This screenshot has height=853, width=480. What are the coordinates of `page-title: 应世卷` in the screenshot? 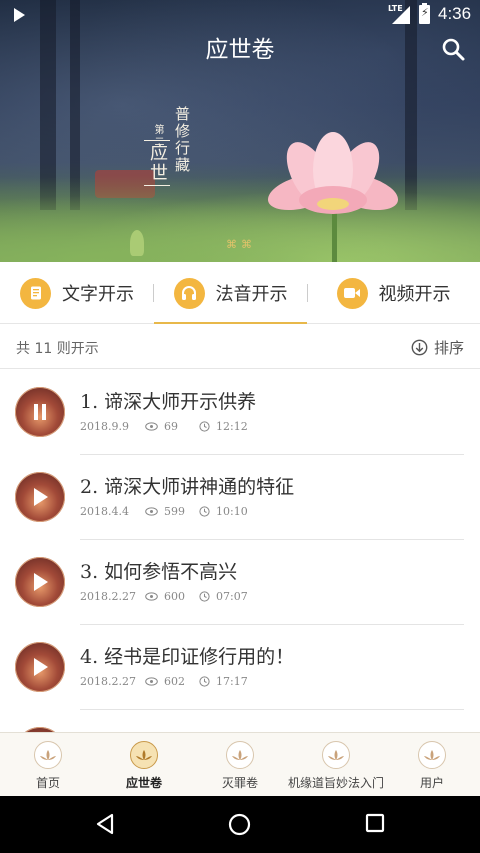 It's located at (240, 50).